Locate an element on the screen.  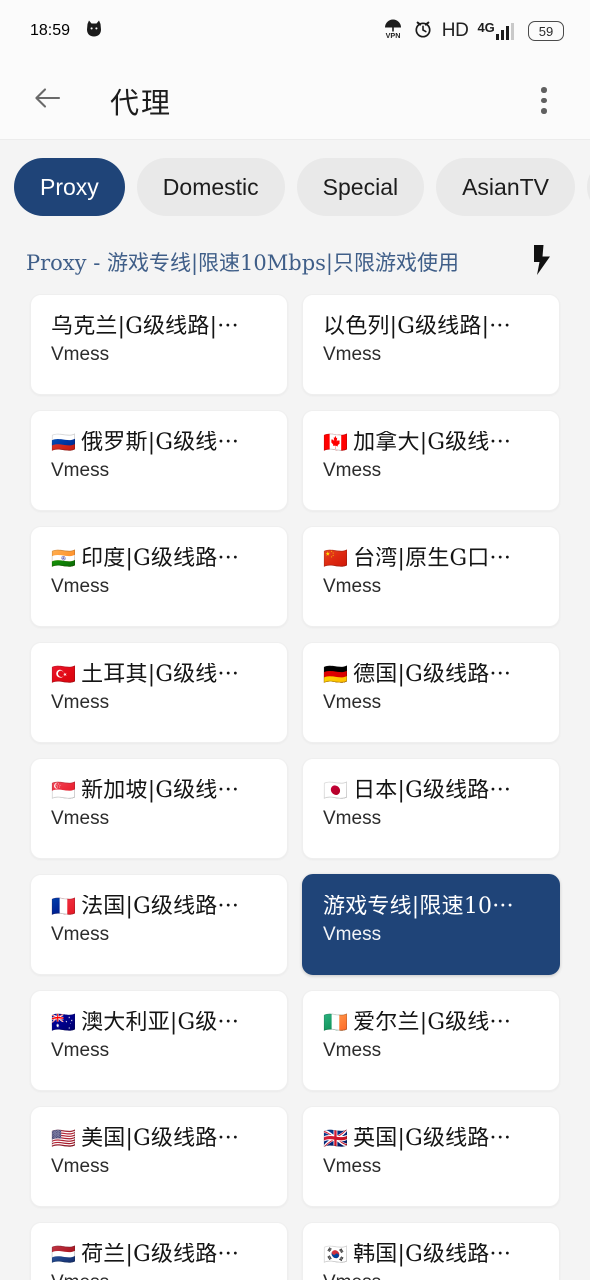
proxy-node-name: 土耳其|G级线··· is located at coordinates (160, 675).